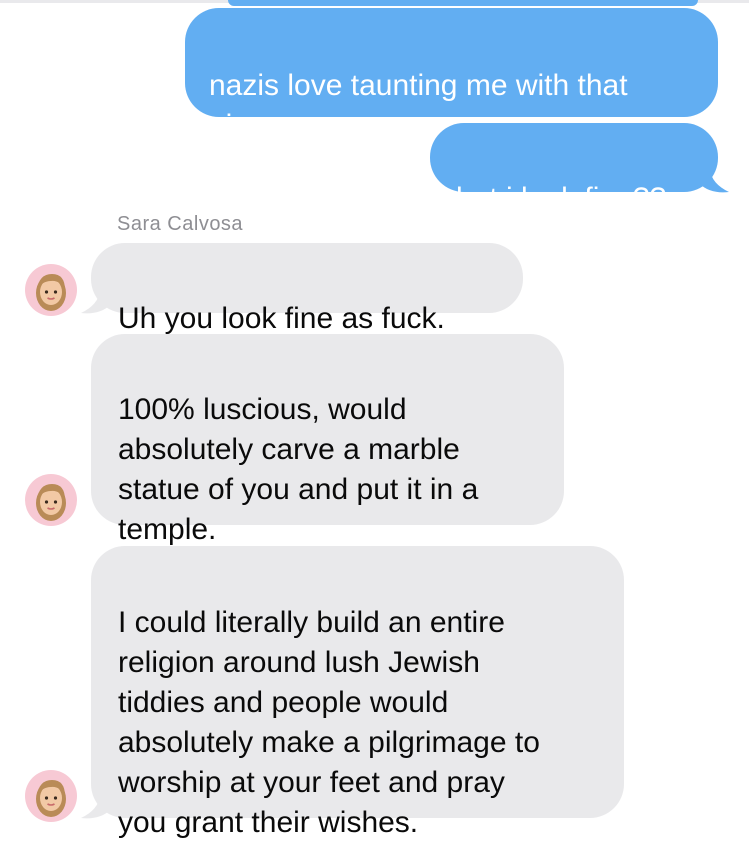 This screenshot has width=749, height=843. I want to click on message-text: but i look fine??, so click(561, 198).